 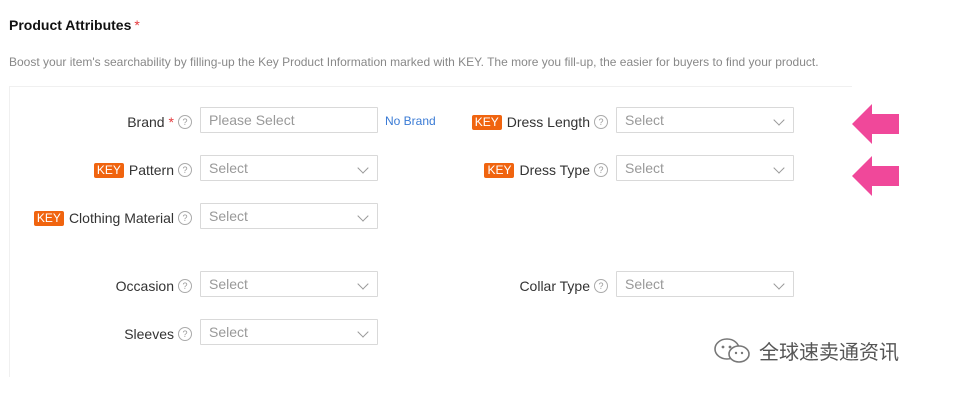 I want to click on collar-type-label: Collar Type ?, so click(x=524, y=286).